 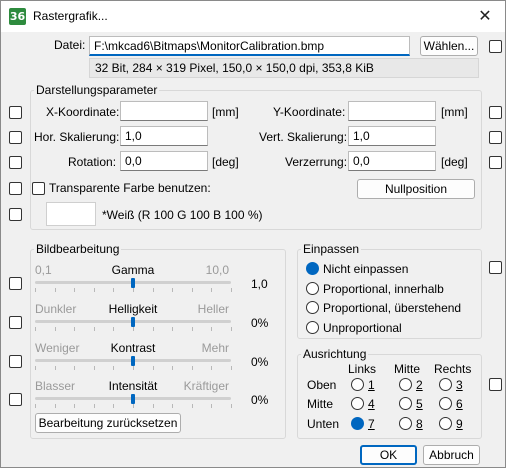 I want to click on align-radio-label: 3, so click(x=459, y=385).